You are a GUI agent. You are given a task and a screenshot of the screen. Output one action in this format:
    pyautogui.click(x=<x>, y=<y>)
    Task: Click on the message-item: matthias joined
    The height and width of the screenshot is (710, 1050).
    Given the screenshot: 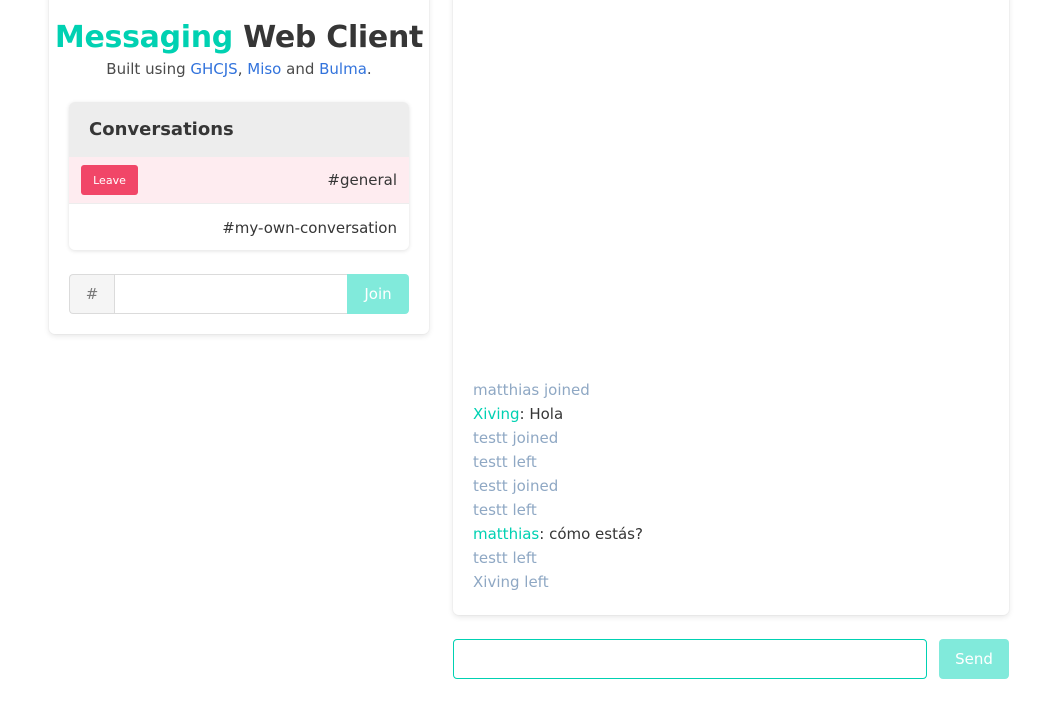 What is the action you would take?
    pyautogui.click(x=531, y=390)
    